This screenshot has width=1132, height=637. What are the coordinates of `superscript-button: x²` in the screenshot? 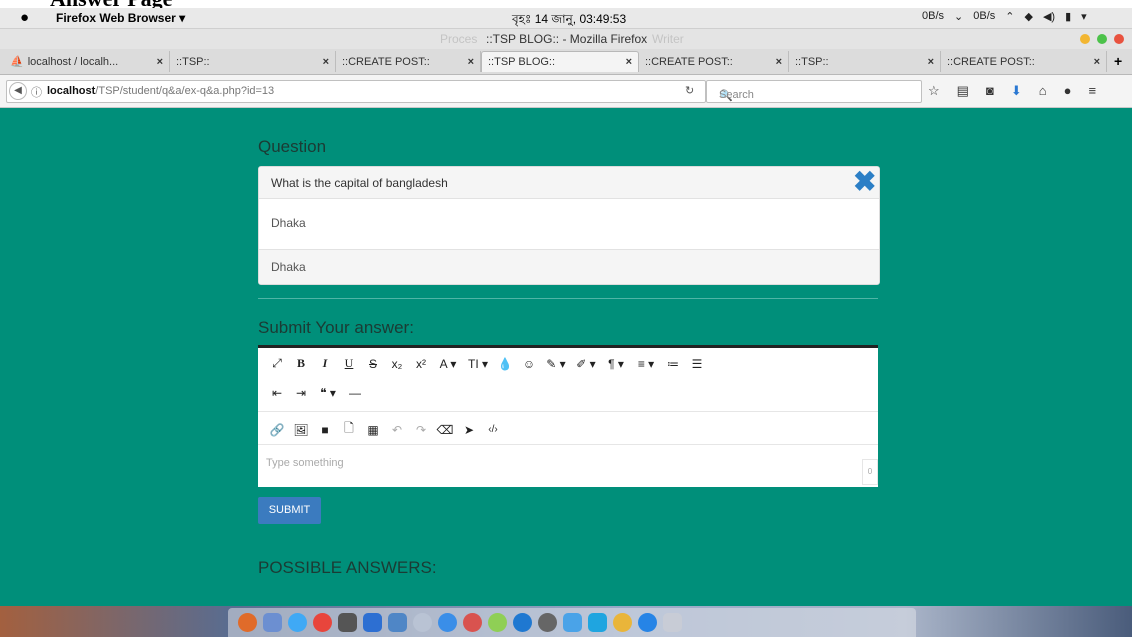 It's located at (421, 364).